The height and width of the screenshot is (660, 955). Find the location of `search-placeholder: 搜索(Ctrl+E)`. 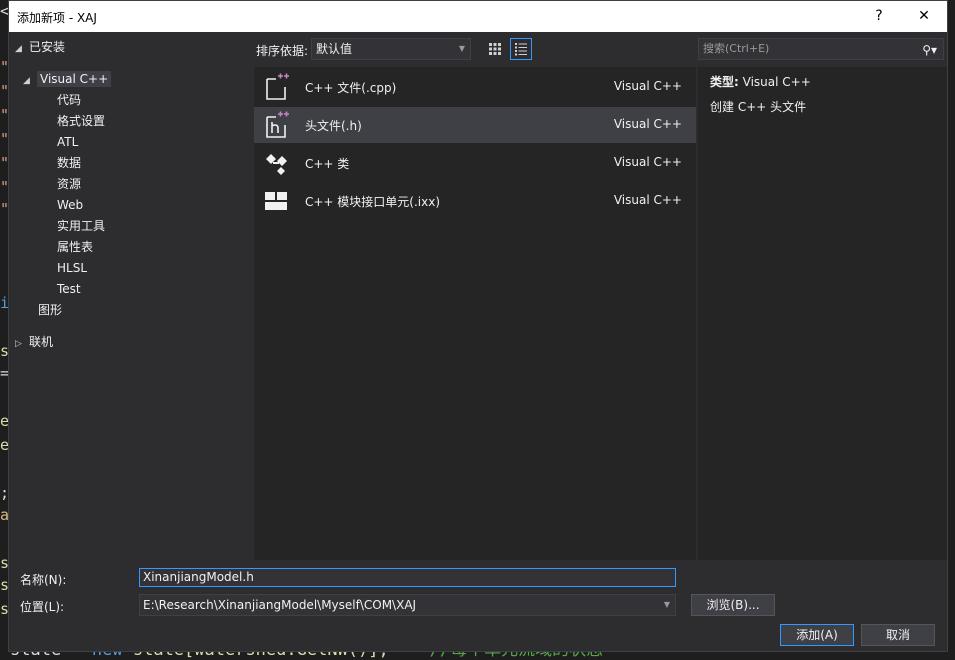

search-placeholder: 搜索(Ctrl+E) is located at coordinates (736, 48).